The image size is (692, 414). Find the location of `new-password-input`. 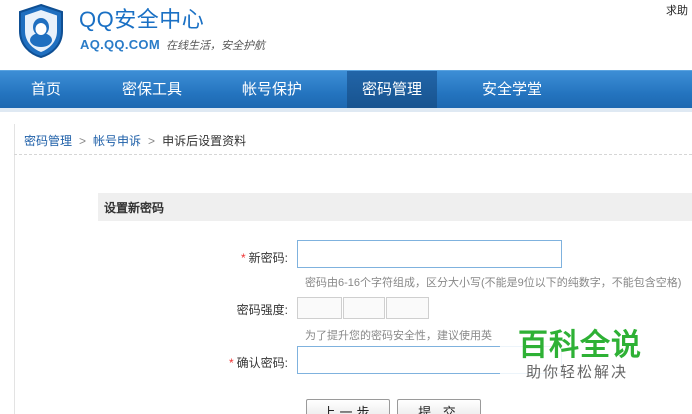

new-password-input is located at coordinates (429, 254).